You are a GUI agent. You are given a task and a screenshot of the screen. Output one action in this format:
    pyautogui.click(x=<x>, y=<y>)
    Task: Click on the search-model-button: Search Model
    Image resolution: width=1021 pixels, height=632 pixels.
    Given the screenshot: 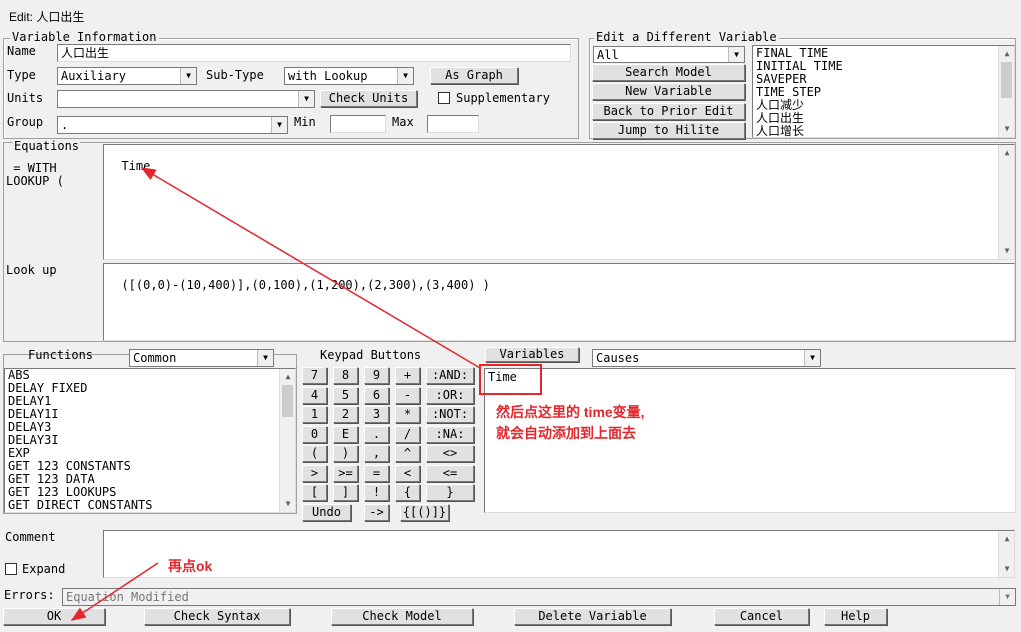 What is the action you would take?
    pyautogui.click(x=668, y=72)
    